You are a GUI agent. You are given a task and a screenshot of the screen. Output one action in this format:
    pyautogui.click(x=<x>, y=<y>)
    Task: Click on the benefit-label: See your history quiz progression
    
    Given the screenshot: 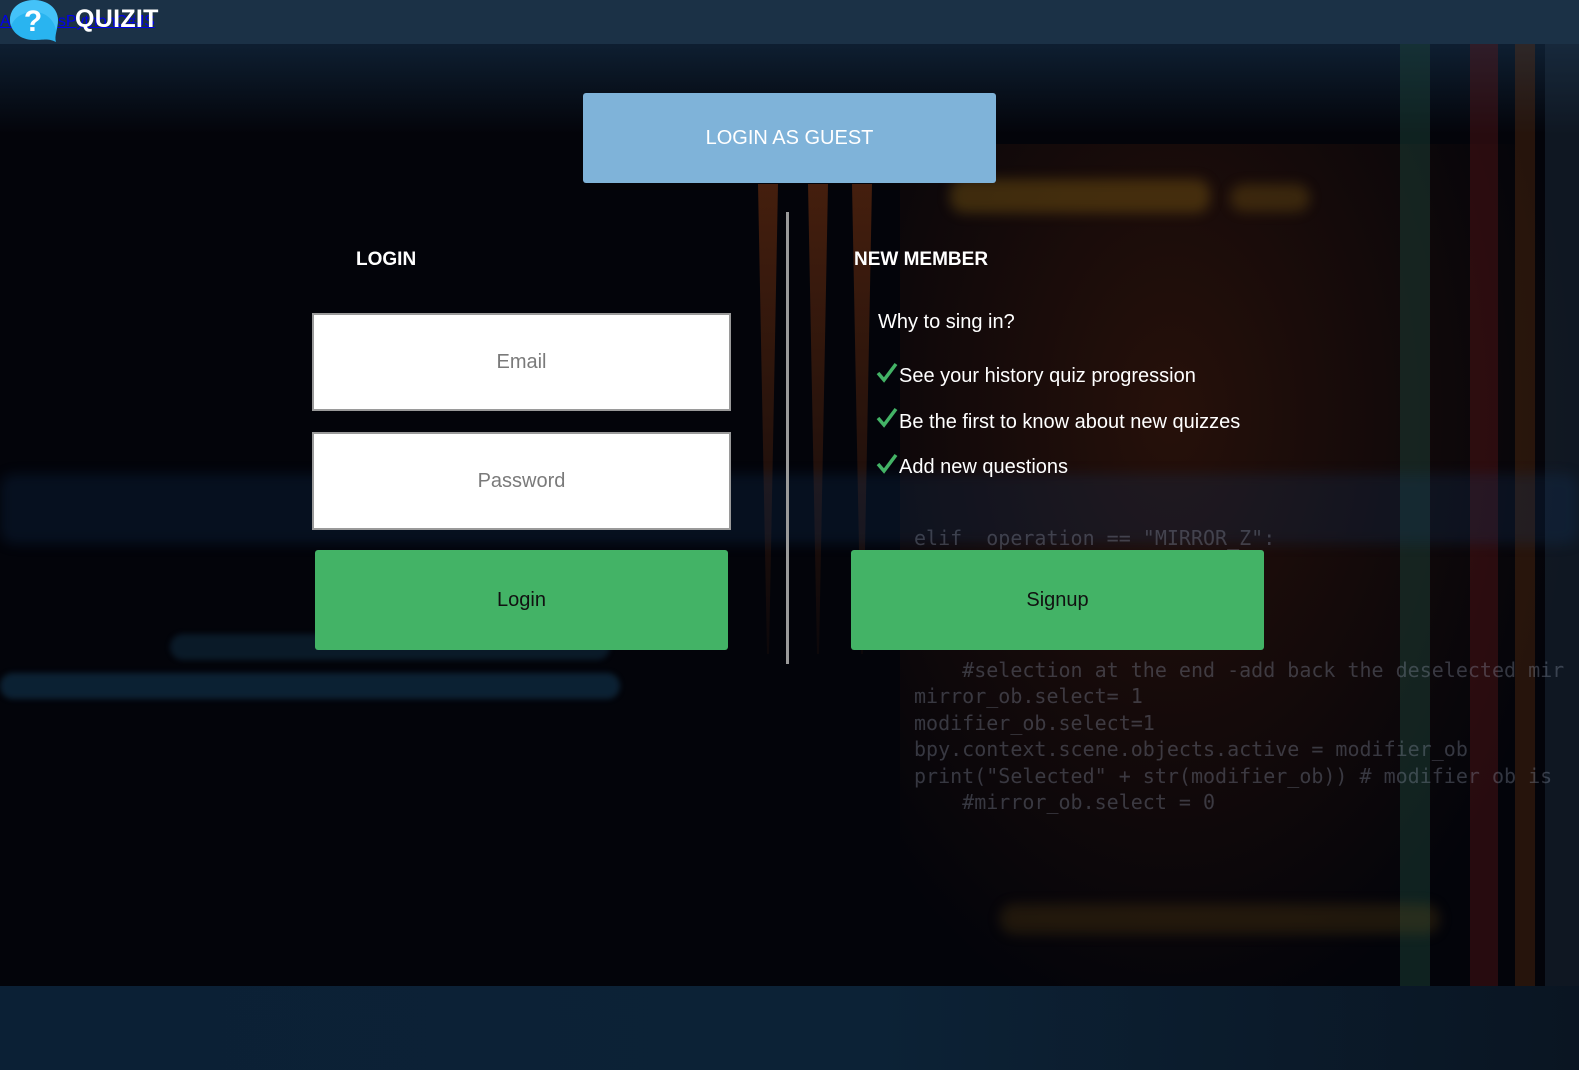 What is the action you would take?
    pyautogui.click(x=1047, y=376)
    